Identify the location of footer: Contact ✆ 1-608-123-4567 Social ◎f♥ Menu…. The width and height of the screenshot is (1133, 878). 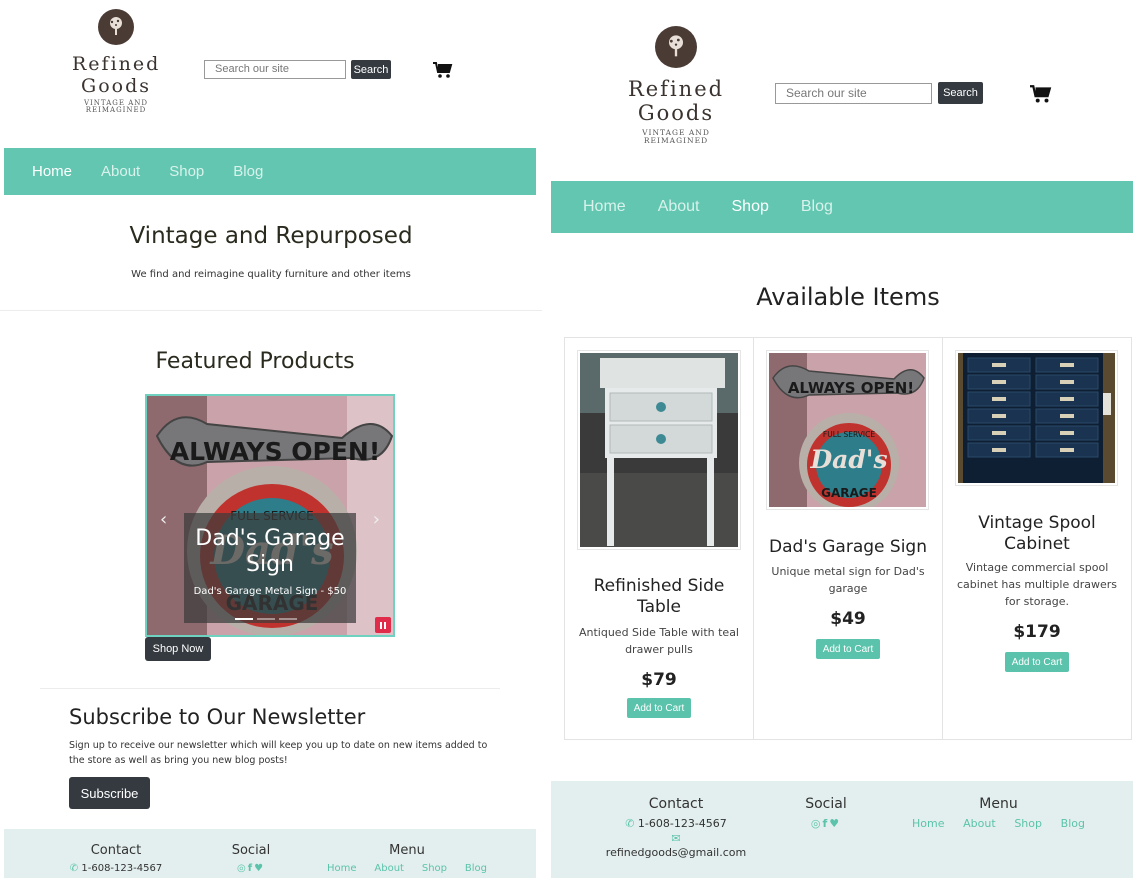
(270, 853).